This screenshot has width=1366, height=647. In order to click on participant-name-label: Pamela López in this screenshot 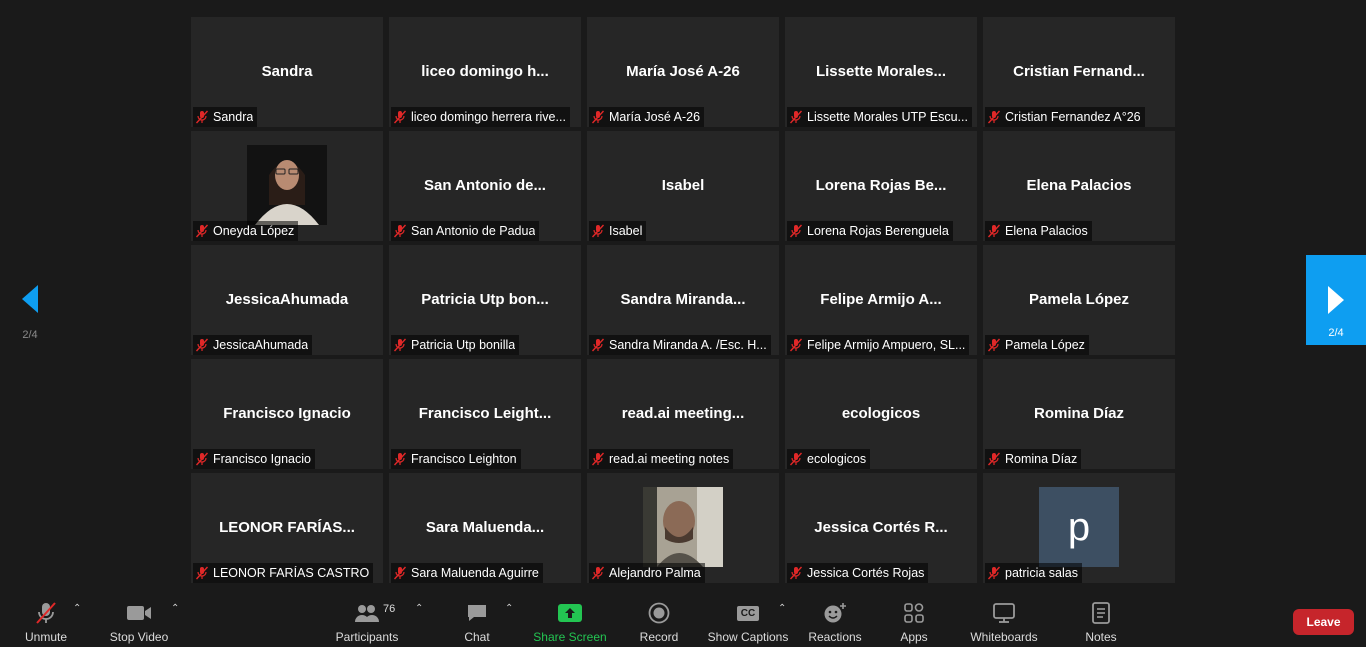, I will do `click(1037, 345)`.